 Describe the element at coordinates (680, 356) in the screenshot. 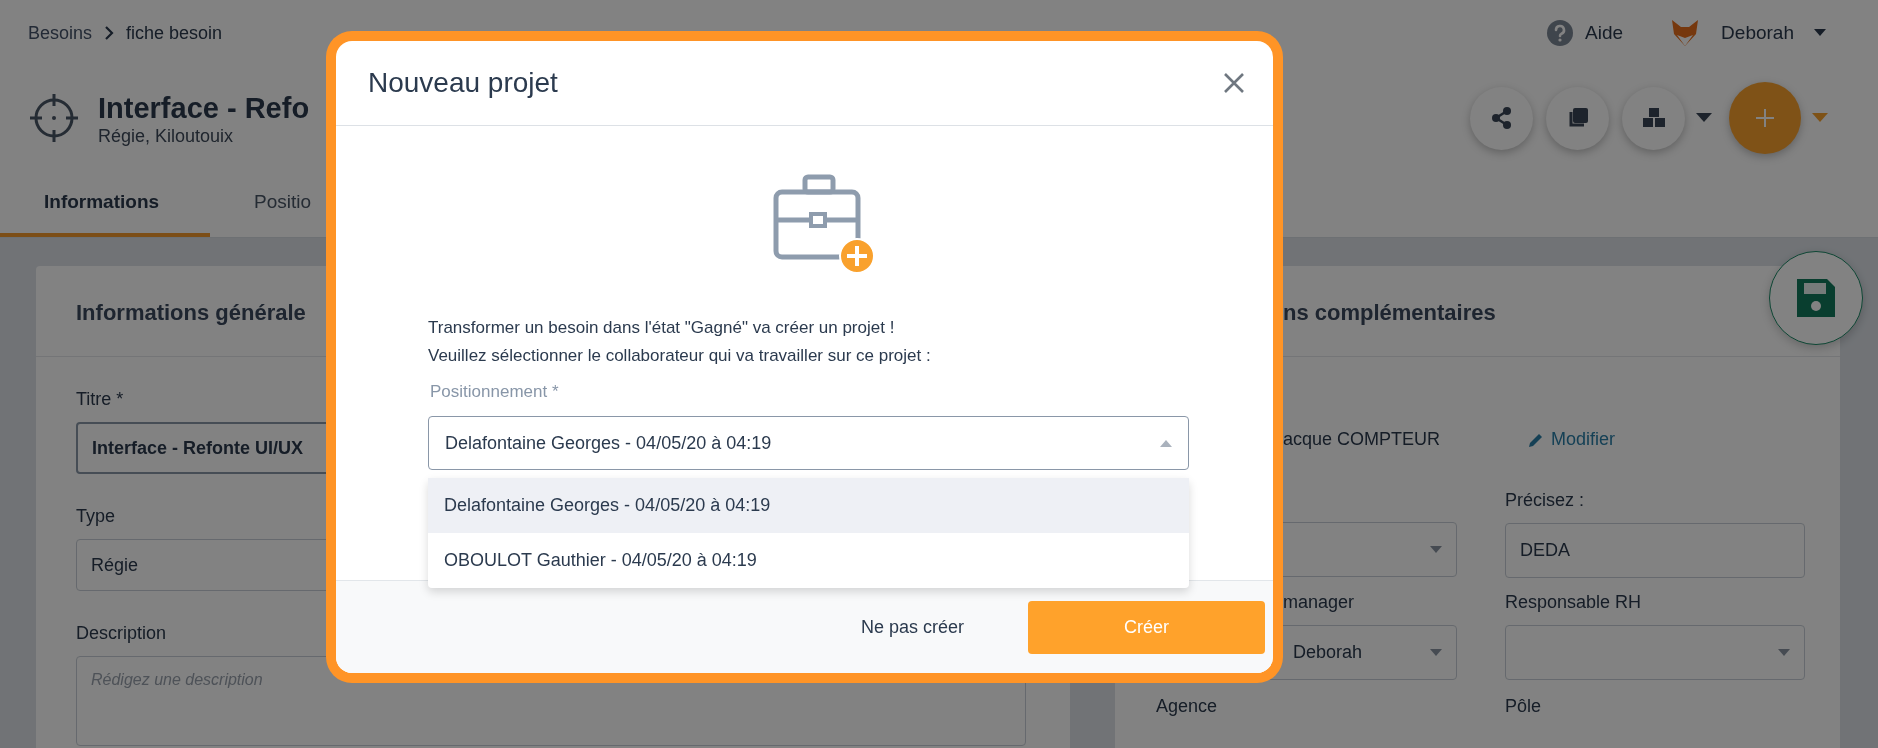

I see `dialog-message: Veuillez sélectionner le collaborateur qui va travailler sur ce projet :` at that location.